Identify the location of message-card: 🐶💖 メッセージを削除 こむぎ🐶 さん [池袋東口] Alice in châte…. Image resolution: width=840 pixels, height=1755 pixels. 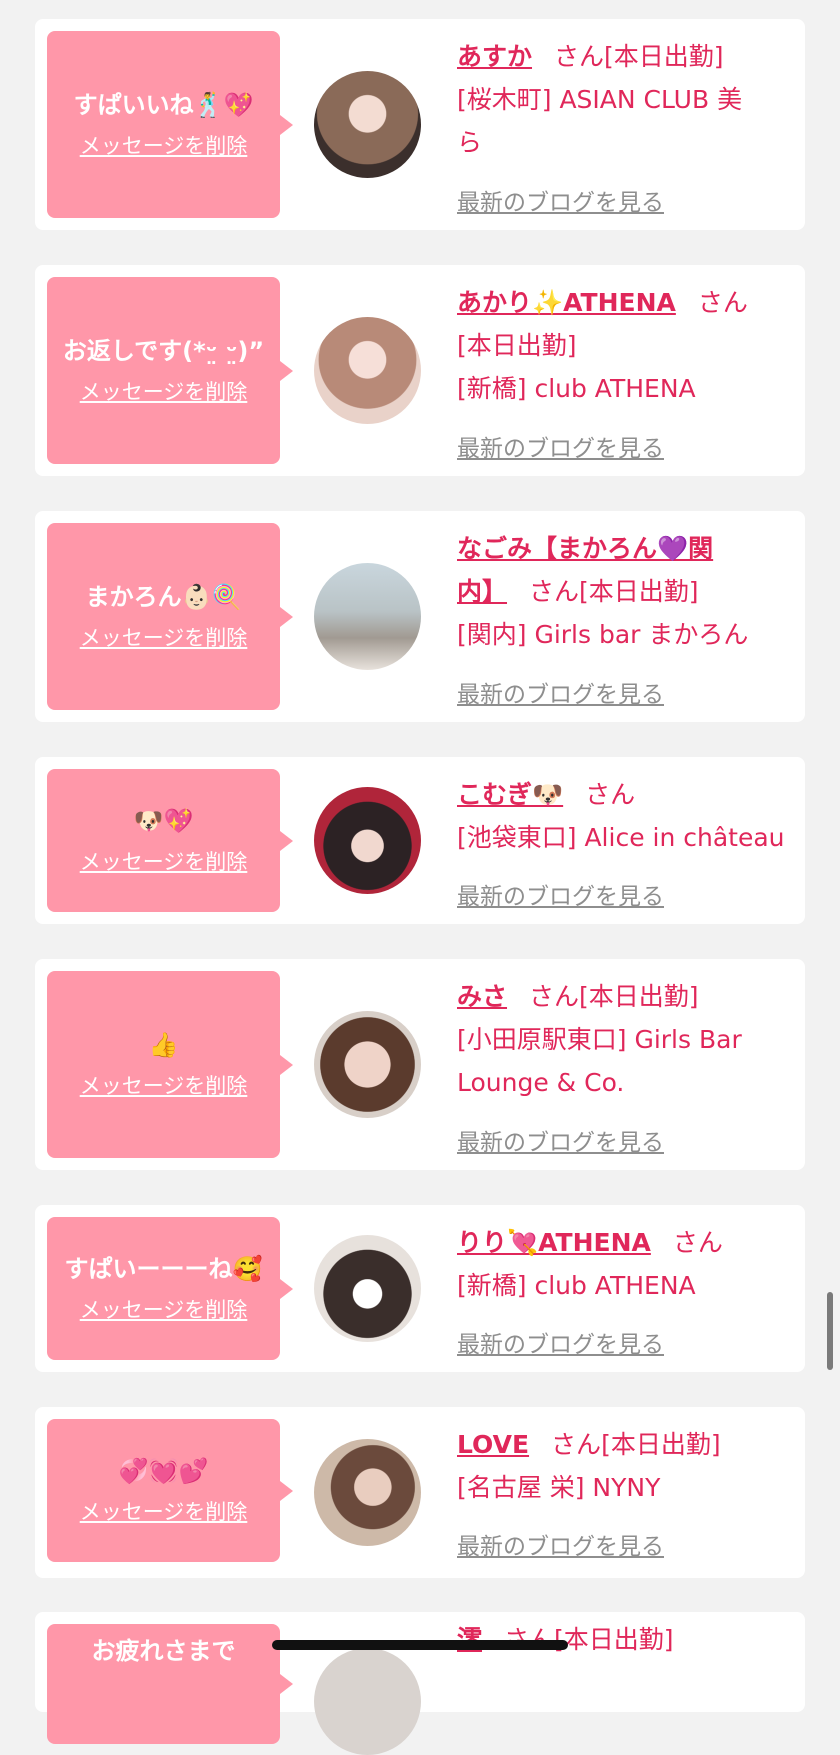
(420, 840).